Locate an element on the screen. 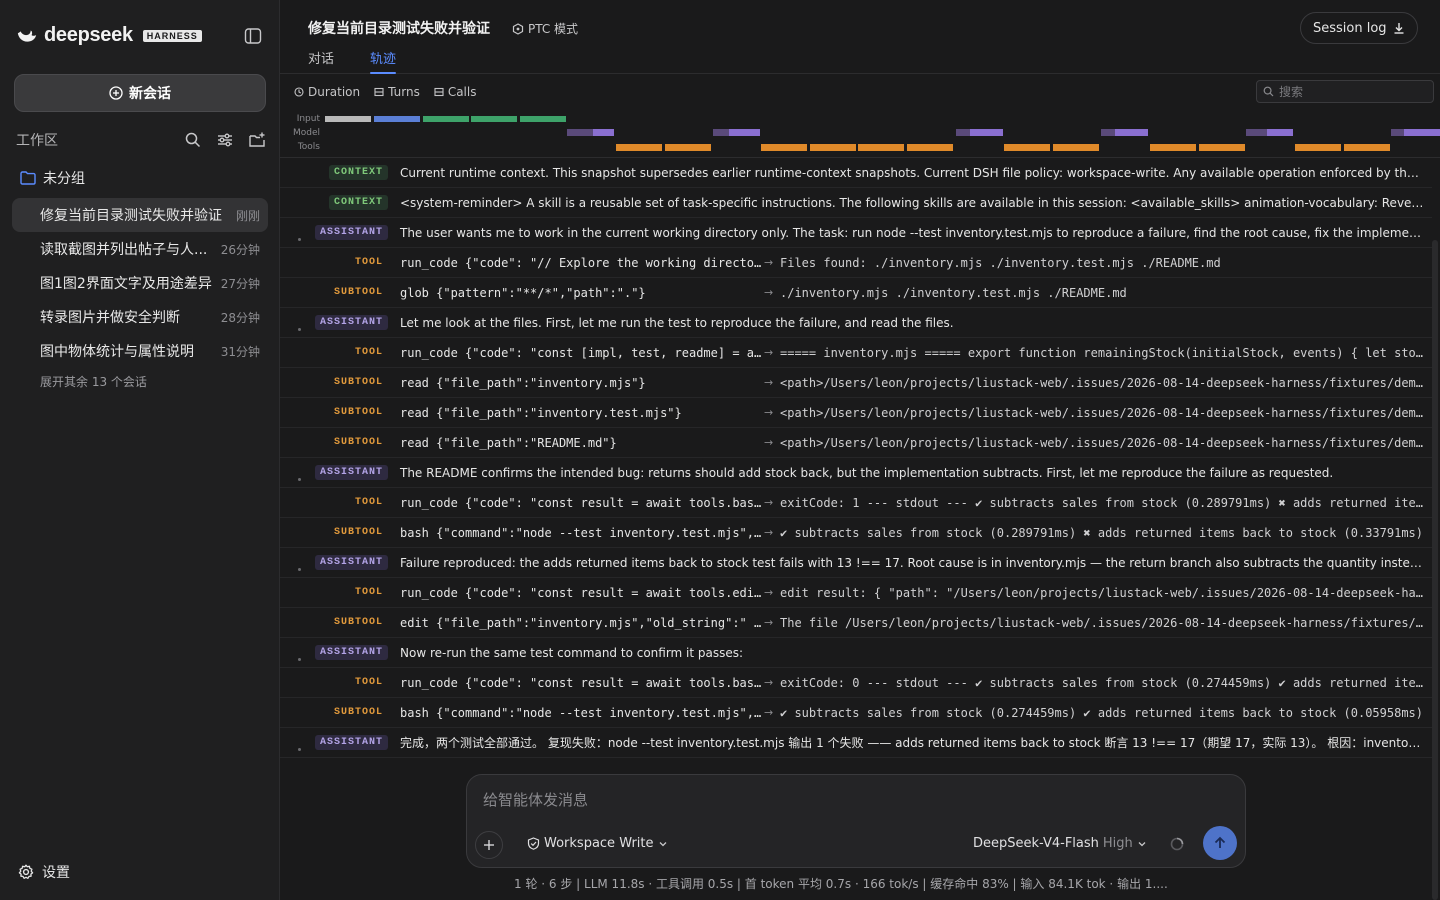 Image resolution: width=1440 pixels, height=900 pixels. brand-name: deepseek is located at coordinates (88, 35).